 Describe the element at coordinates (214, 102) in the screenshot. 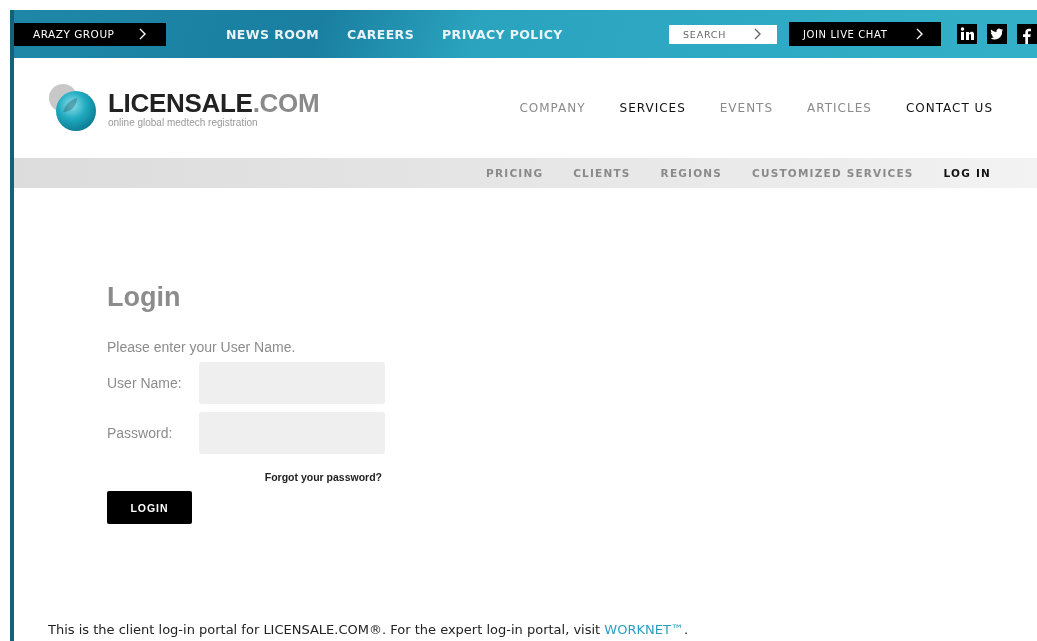

I see `logo-text: LICENSALE.COM` at that location.